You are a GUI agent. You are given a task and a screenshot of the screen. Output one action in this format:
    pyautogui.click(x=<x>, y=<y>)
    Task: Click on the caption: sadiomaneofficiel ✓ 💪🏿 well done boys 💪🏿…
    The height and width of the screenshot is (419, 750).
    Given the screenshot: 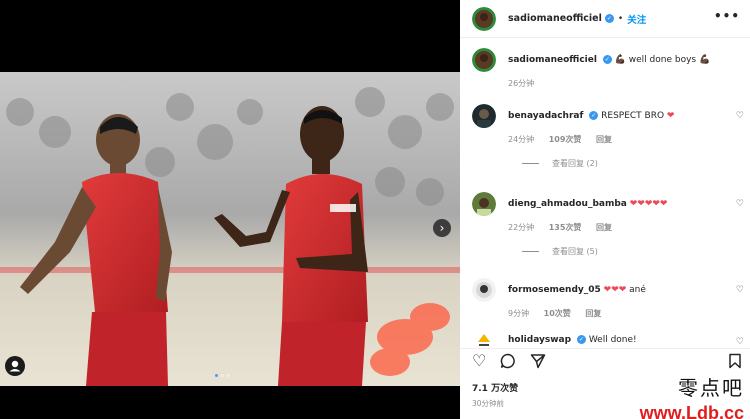 What is the action you would take?
    pyautogui.click(x=605, y=72)
    